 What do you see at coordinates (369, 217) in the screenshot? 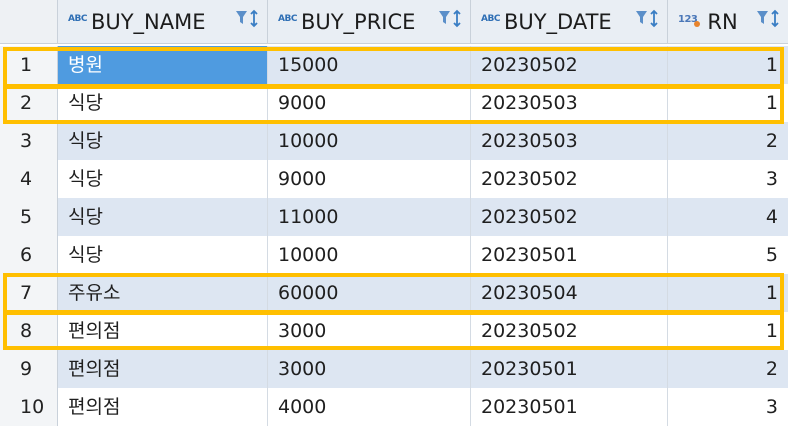
I see `cell-buy-price: 11000` at bounding box center [369, 217].